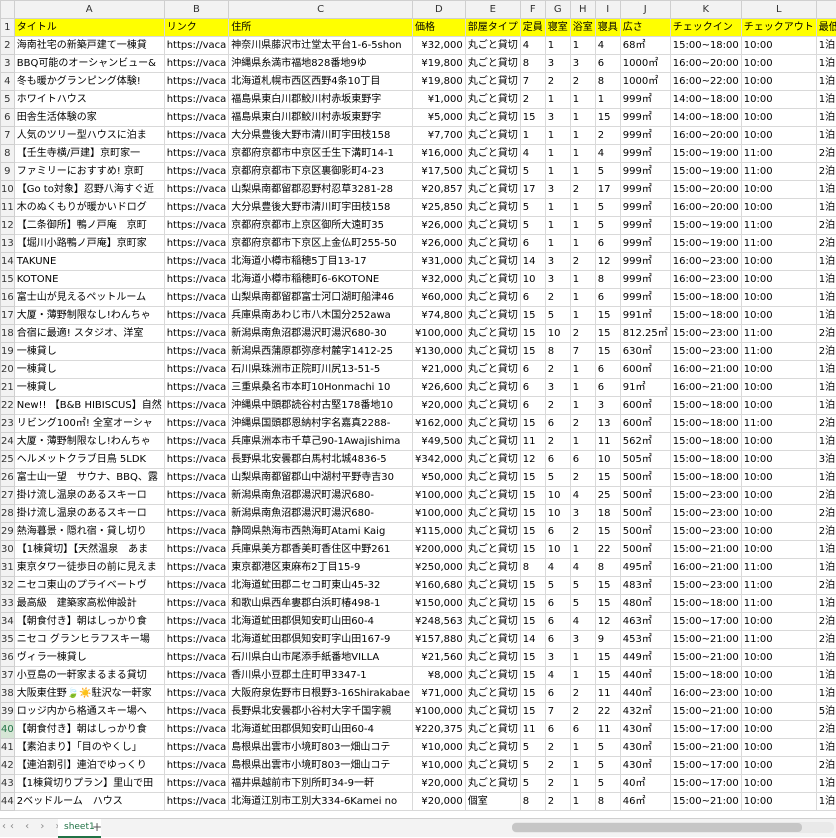  I want to click on table-cell: 和歌山県西牟婁郡白浜町椿498-1, so click(321, 604).